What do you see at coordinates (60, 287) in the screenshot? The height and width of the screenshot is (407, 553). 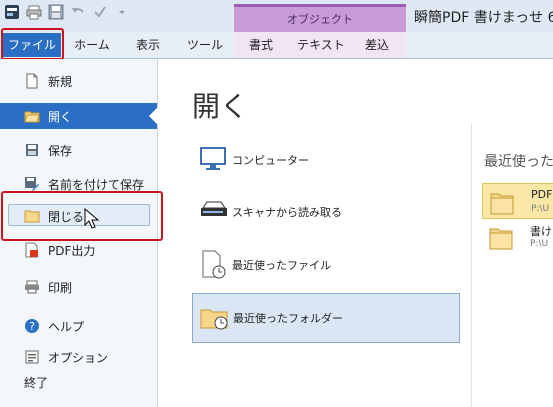 I see `sidebar-item-label: 印刷` at bounding box center [60, 287].